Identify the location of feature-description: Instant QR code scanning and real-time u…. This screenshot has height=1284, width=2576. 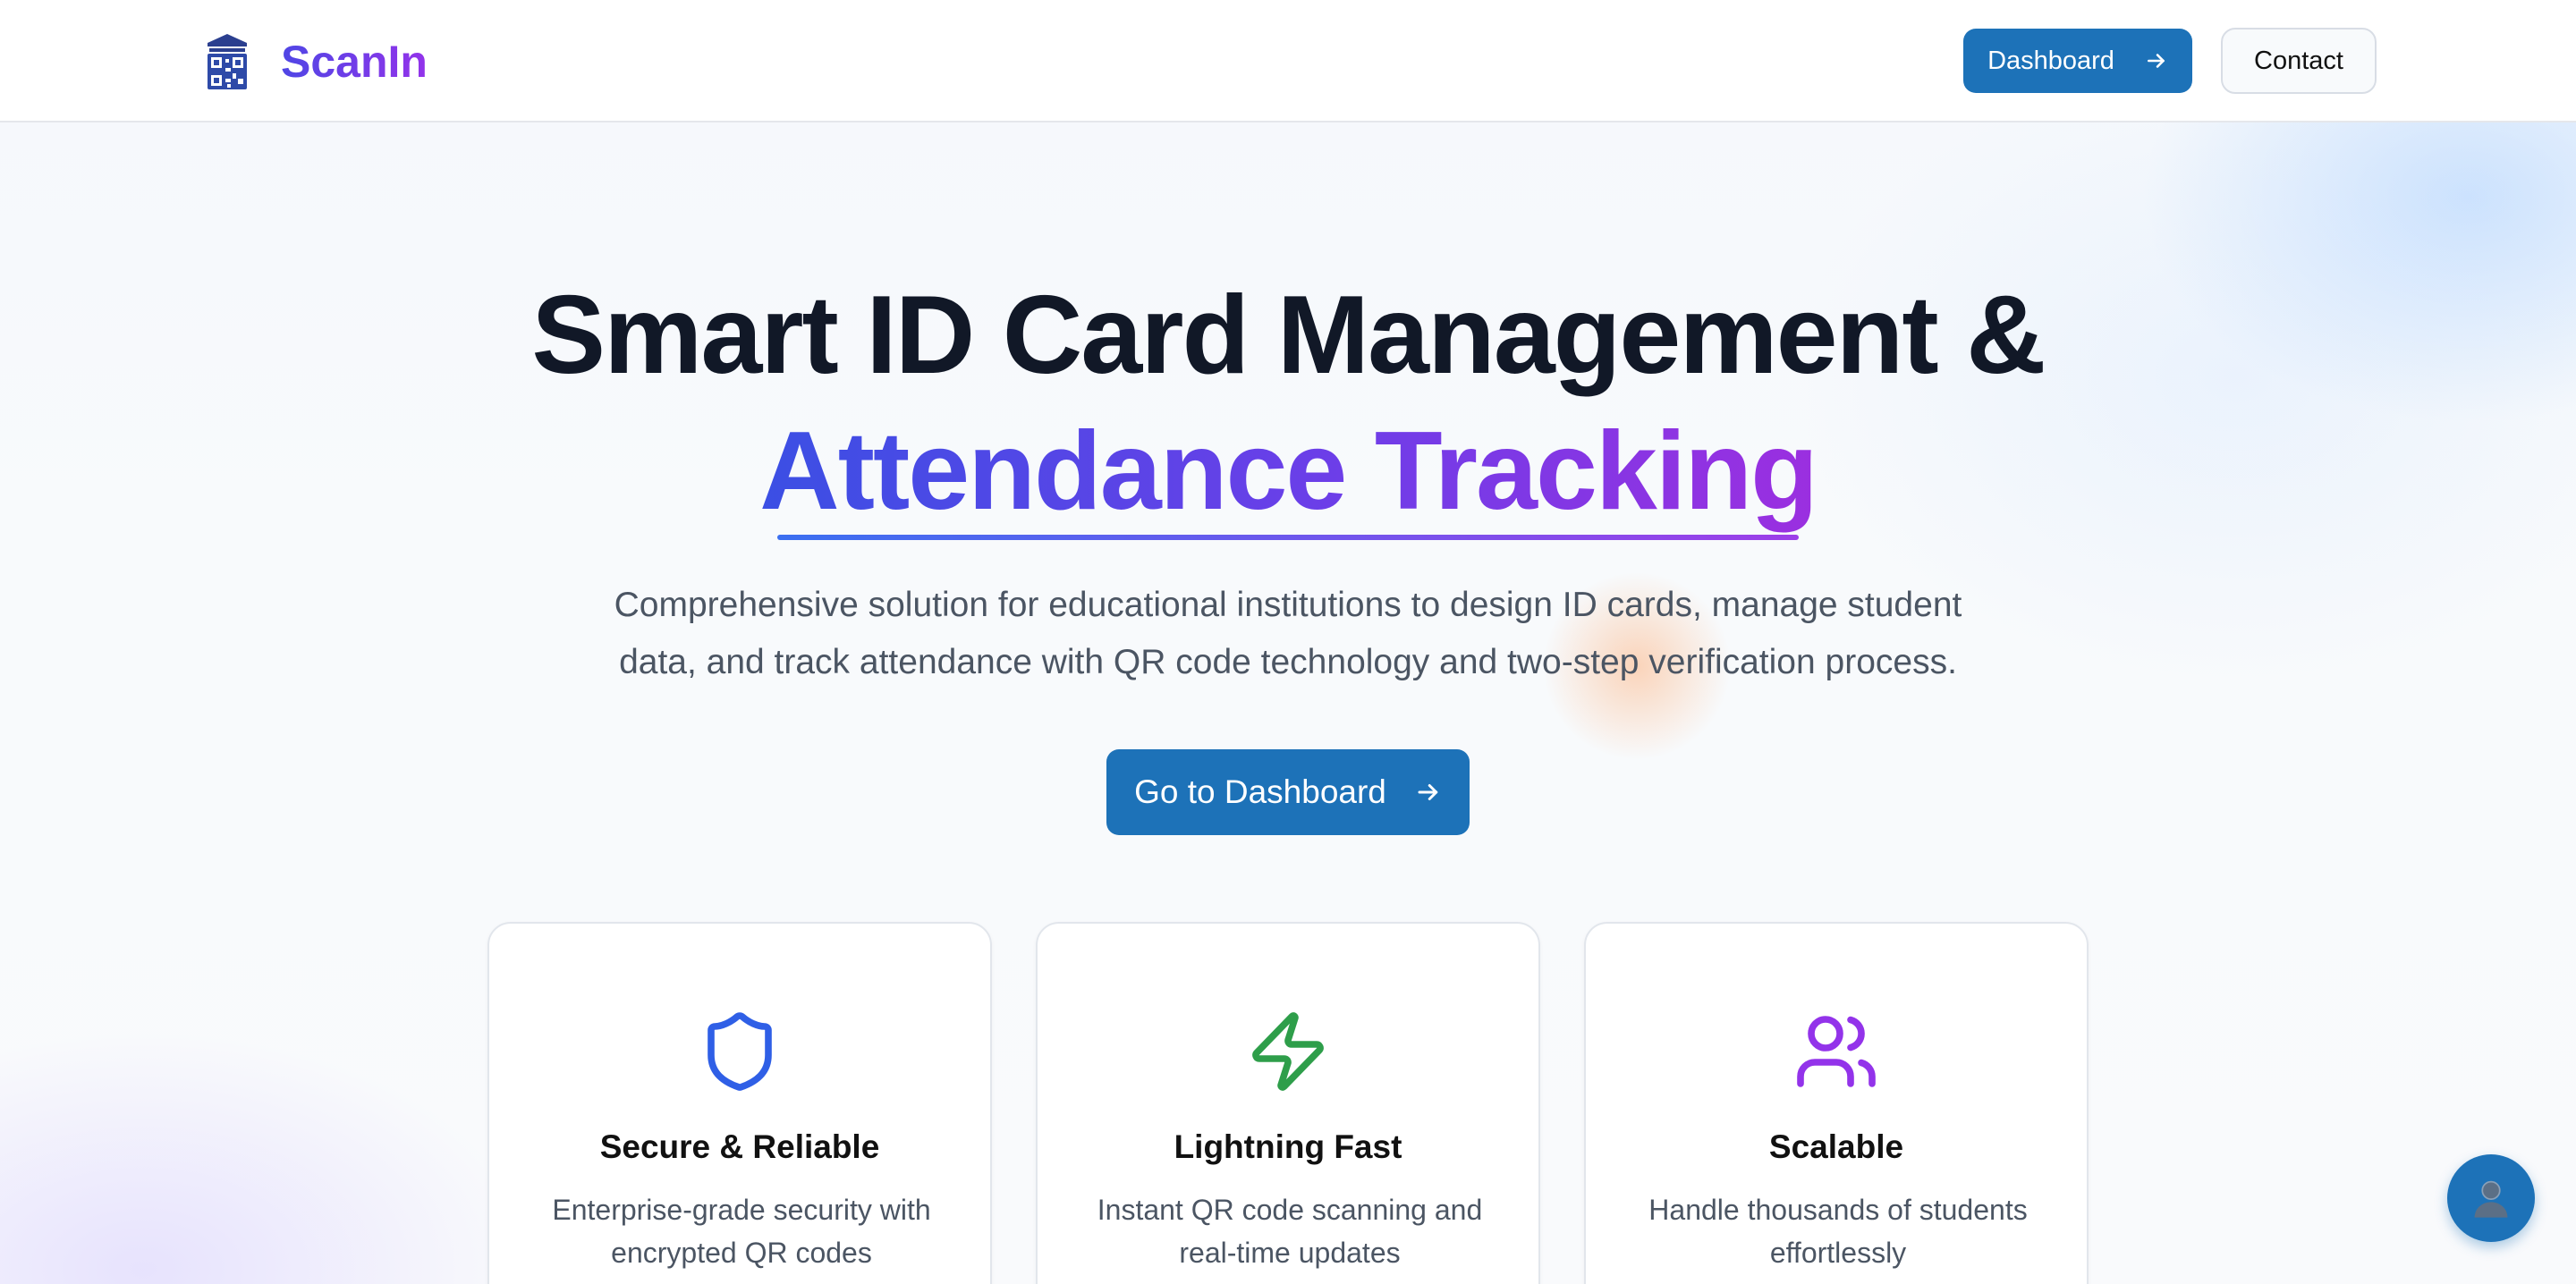
(1290, 1231).